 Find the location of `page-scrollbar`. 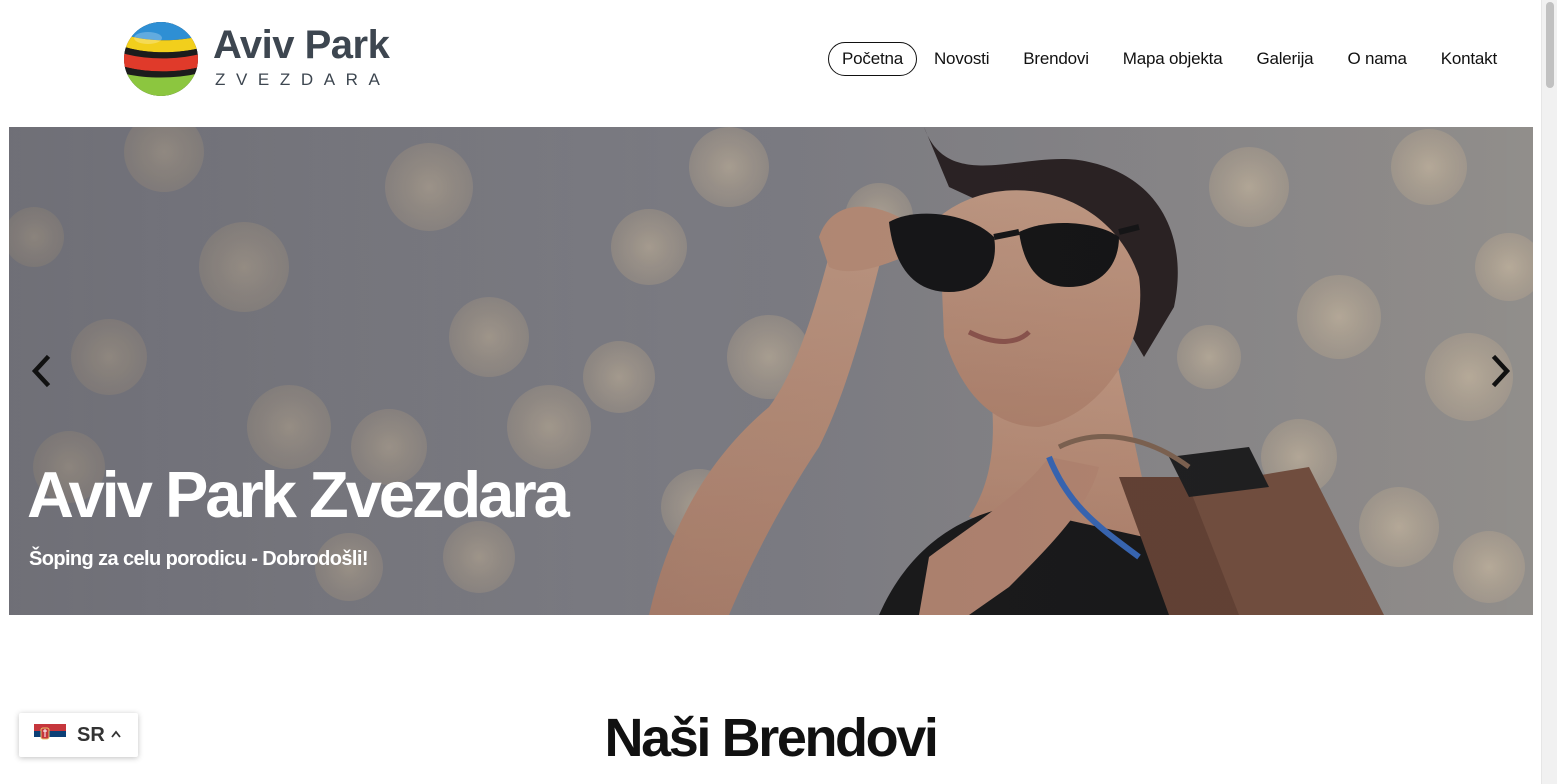

page-scrollbar is located at coordinates (1549, 392).